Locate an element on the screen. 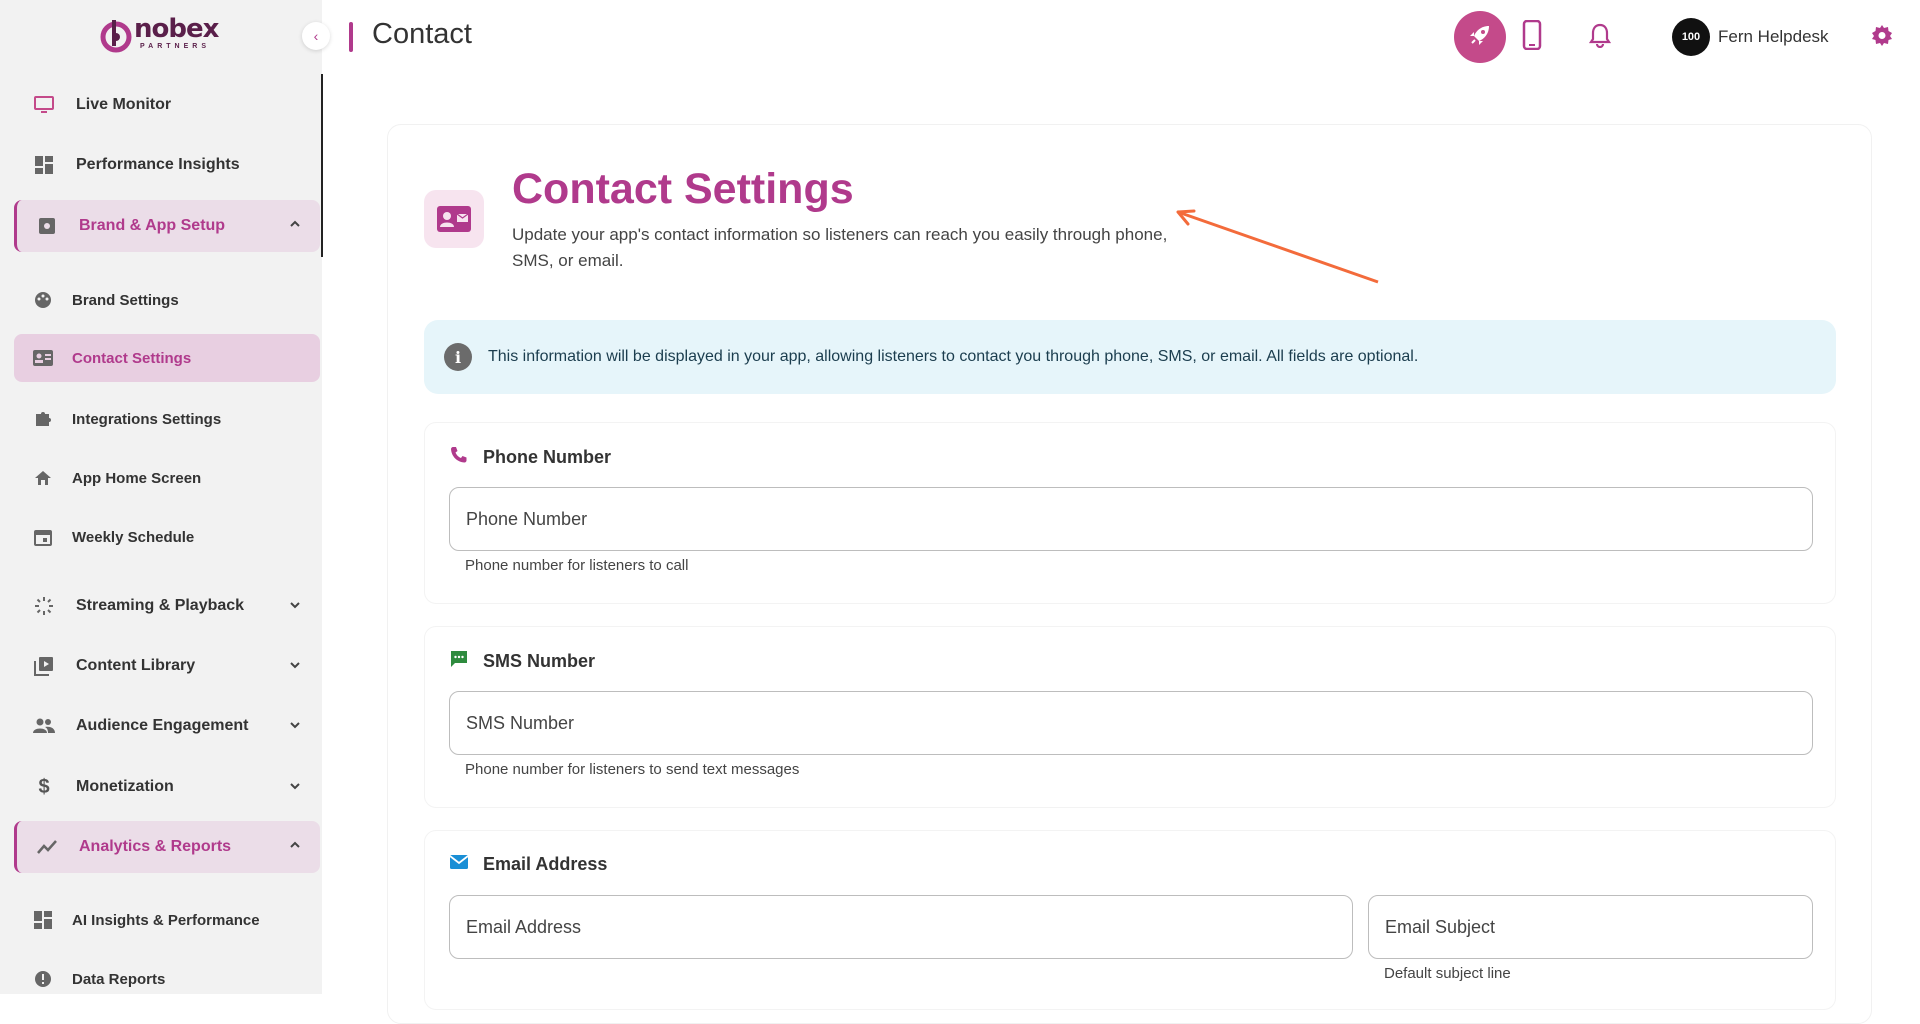 Image resolution: width=1920 pixels, height=1024 pixels. sidebar-item-label: AI Insights & Performance is located at coordinates (166, 920).